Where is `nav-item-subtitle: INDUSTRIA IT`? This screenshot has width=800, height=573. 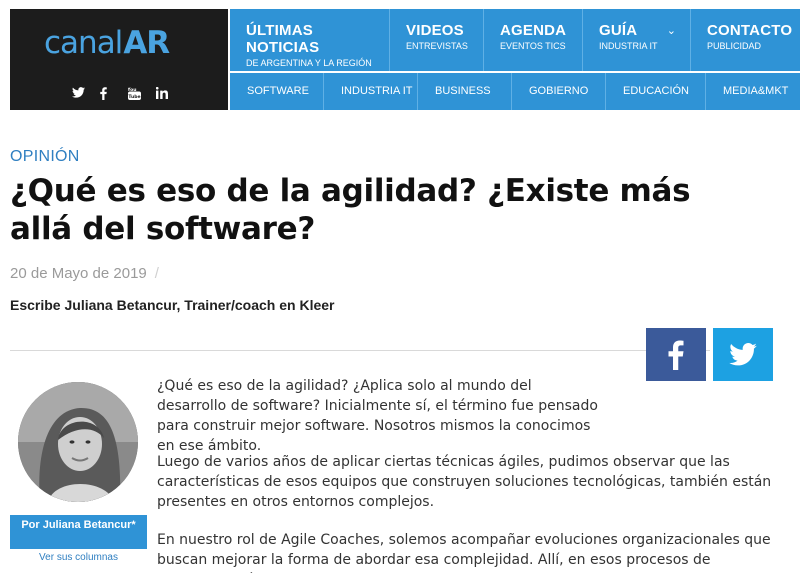
nav-item-subtitle: INDUSTRIA IT is located at coordinates (628, 46).